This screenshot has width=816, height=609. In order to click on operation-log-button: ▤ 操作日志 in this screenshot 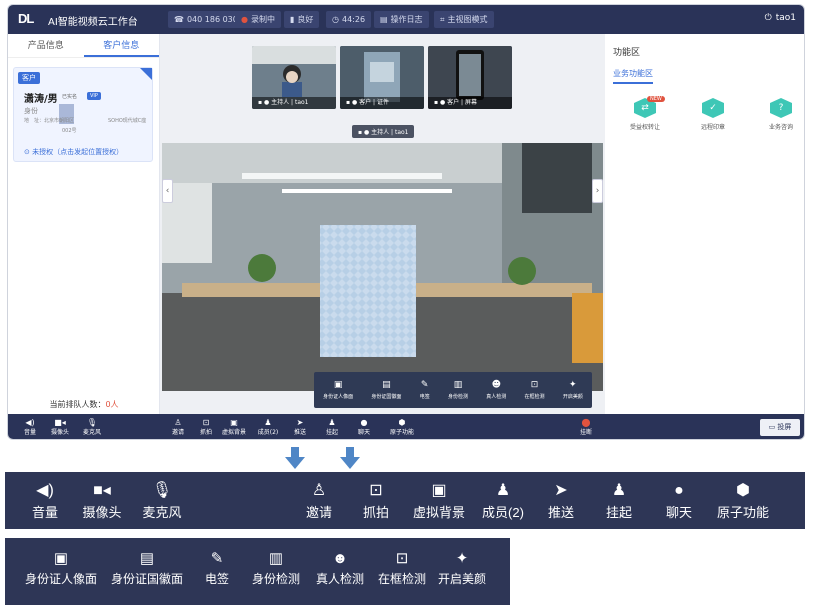, I will do `click(401, 19)`.